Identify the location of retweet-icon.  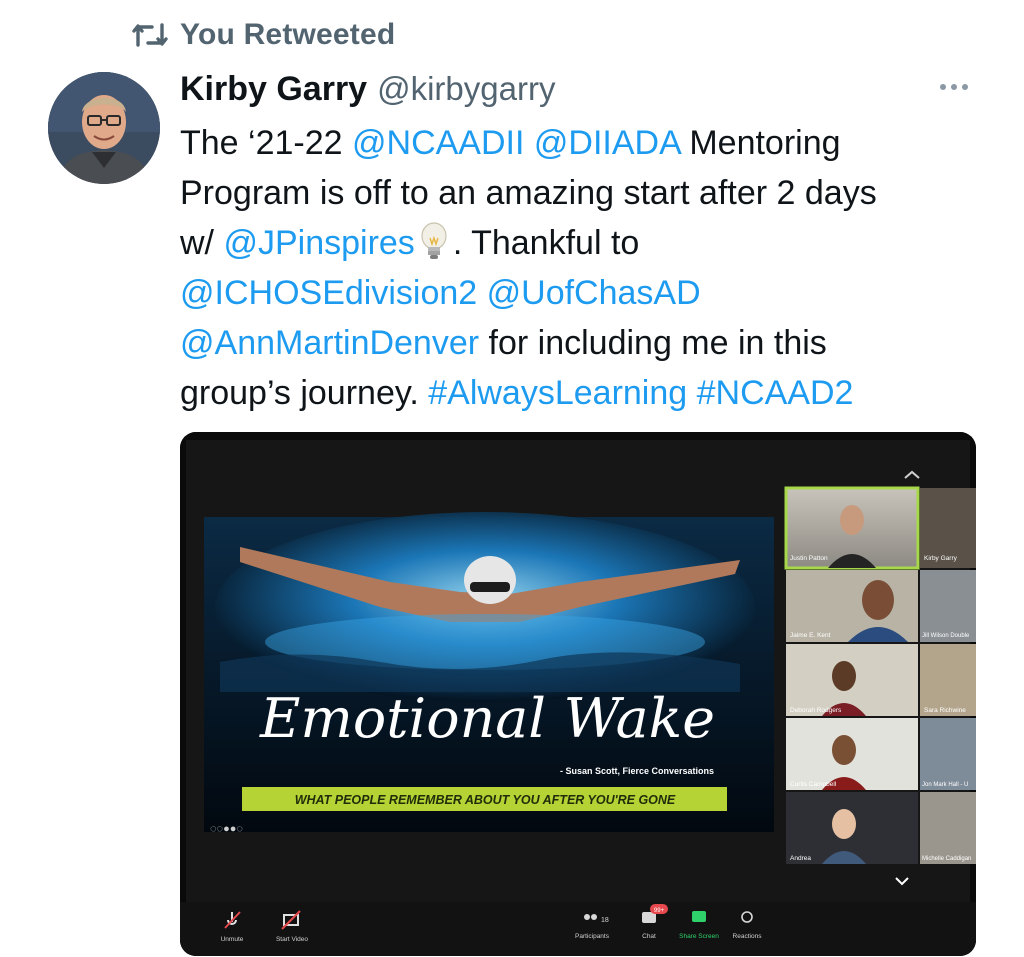
(150, 35).